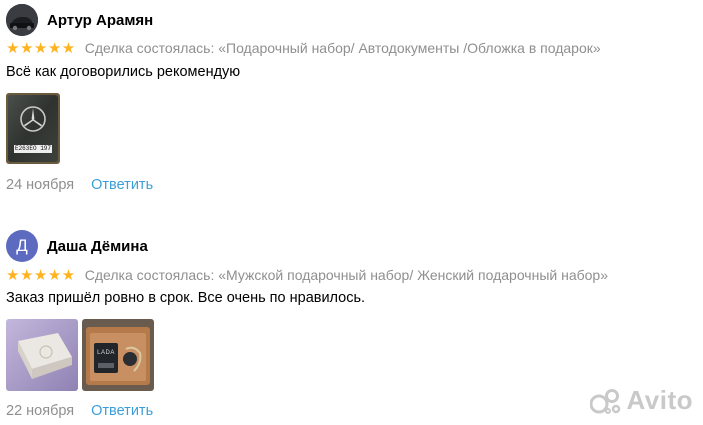 The width and height of the screenshot is (703, 425). I want to click on review-photo, so click(42, 355).